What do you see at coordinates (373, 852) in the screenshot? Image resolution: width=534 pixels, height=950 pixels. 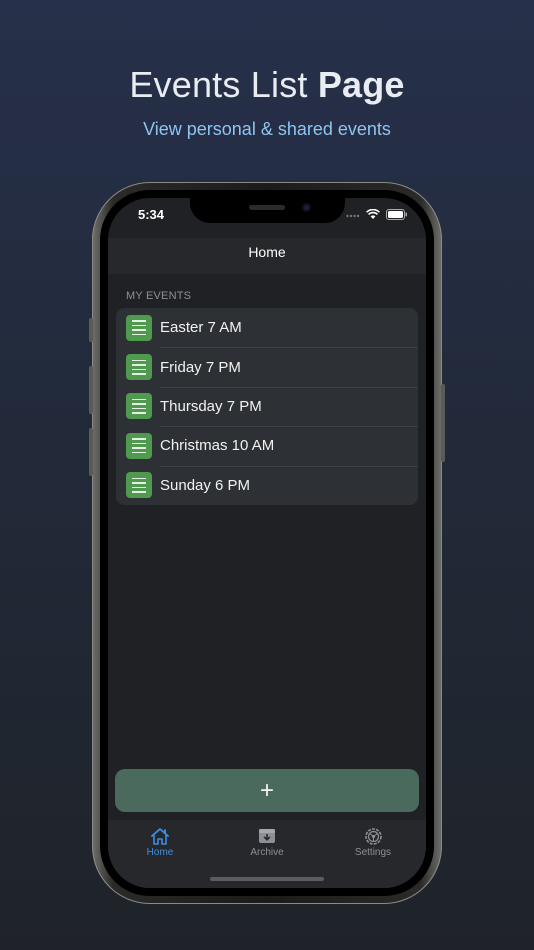 I see `tab-settings-label: Settings` at bounding box center [373, 852].